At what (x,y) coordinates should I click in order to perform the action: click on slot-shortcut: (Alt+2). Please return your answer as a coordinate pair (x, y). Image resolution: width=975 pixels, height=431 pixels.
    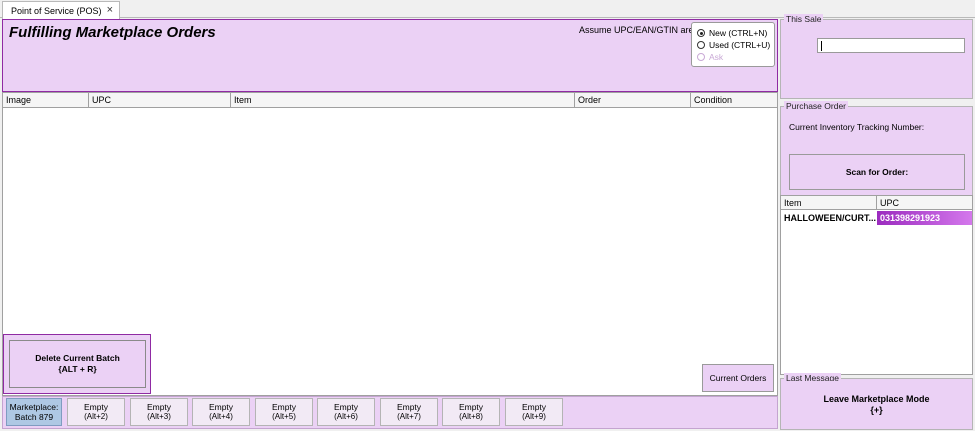
    Looking at the image, I should click on (96, 416).